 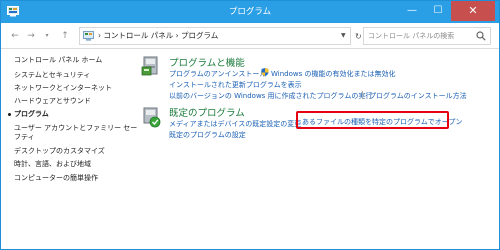 What do you see at coordinates (47, 36) in the screenshot?
I see `history-dropdown-icon: ▾` at bounding box center [47, 36].